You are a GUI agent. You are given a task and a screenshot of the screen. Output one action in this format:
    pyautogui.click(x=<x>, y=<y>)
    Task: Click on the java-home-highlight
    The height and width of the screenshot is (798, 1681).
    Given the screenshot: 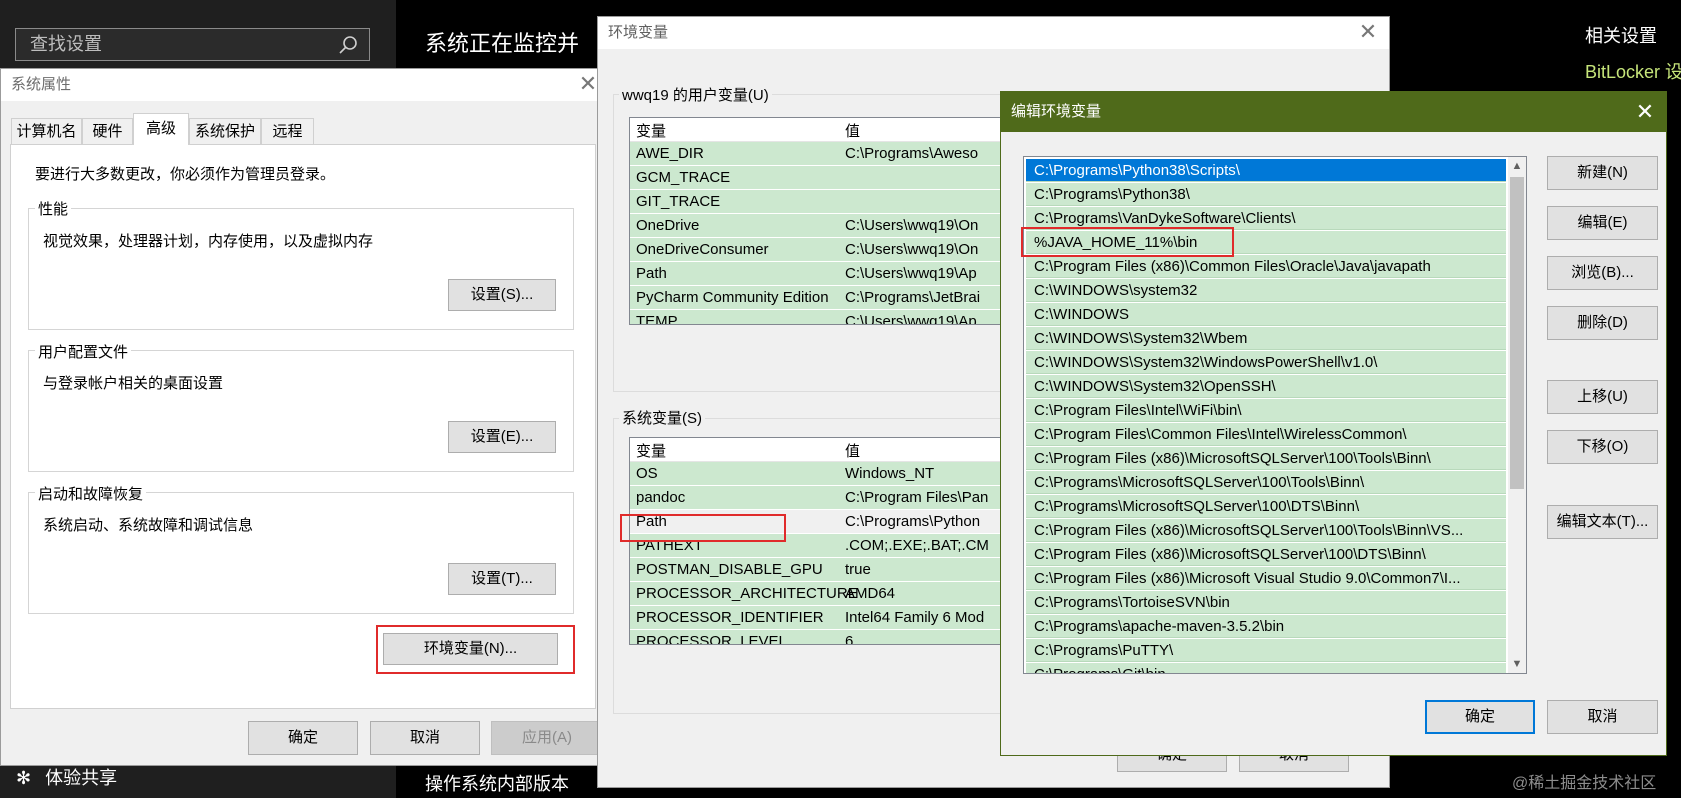 What is the action you would take?
    pyautogui.click(x=1127, y=242)
    